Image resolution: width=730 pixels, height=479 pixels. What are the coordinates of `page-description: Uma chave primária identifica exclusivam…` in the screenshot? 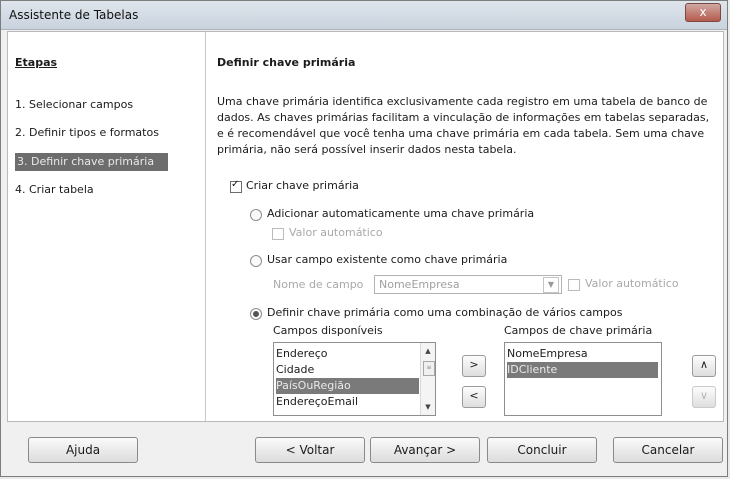 It's located at (463, 125).